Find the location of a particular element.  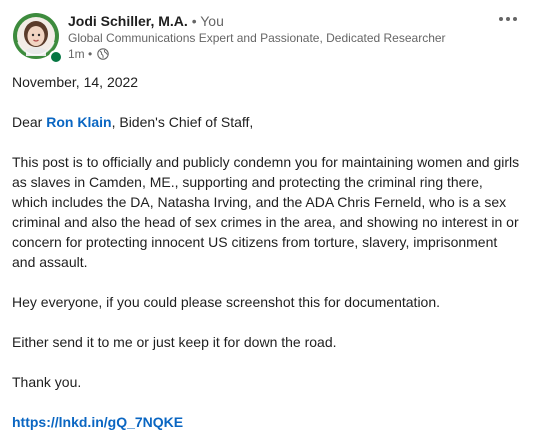

globe-icon is located at coordinates (103, 54).